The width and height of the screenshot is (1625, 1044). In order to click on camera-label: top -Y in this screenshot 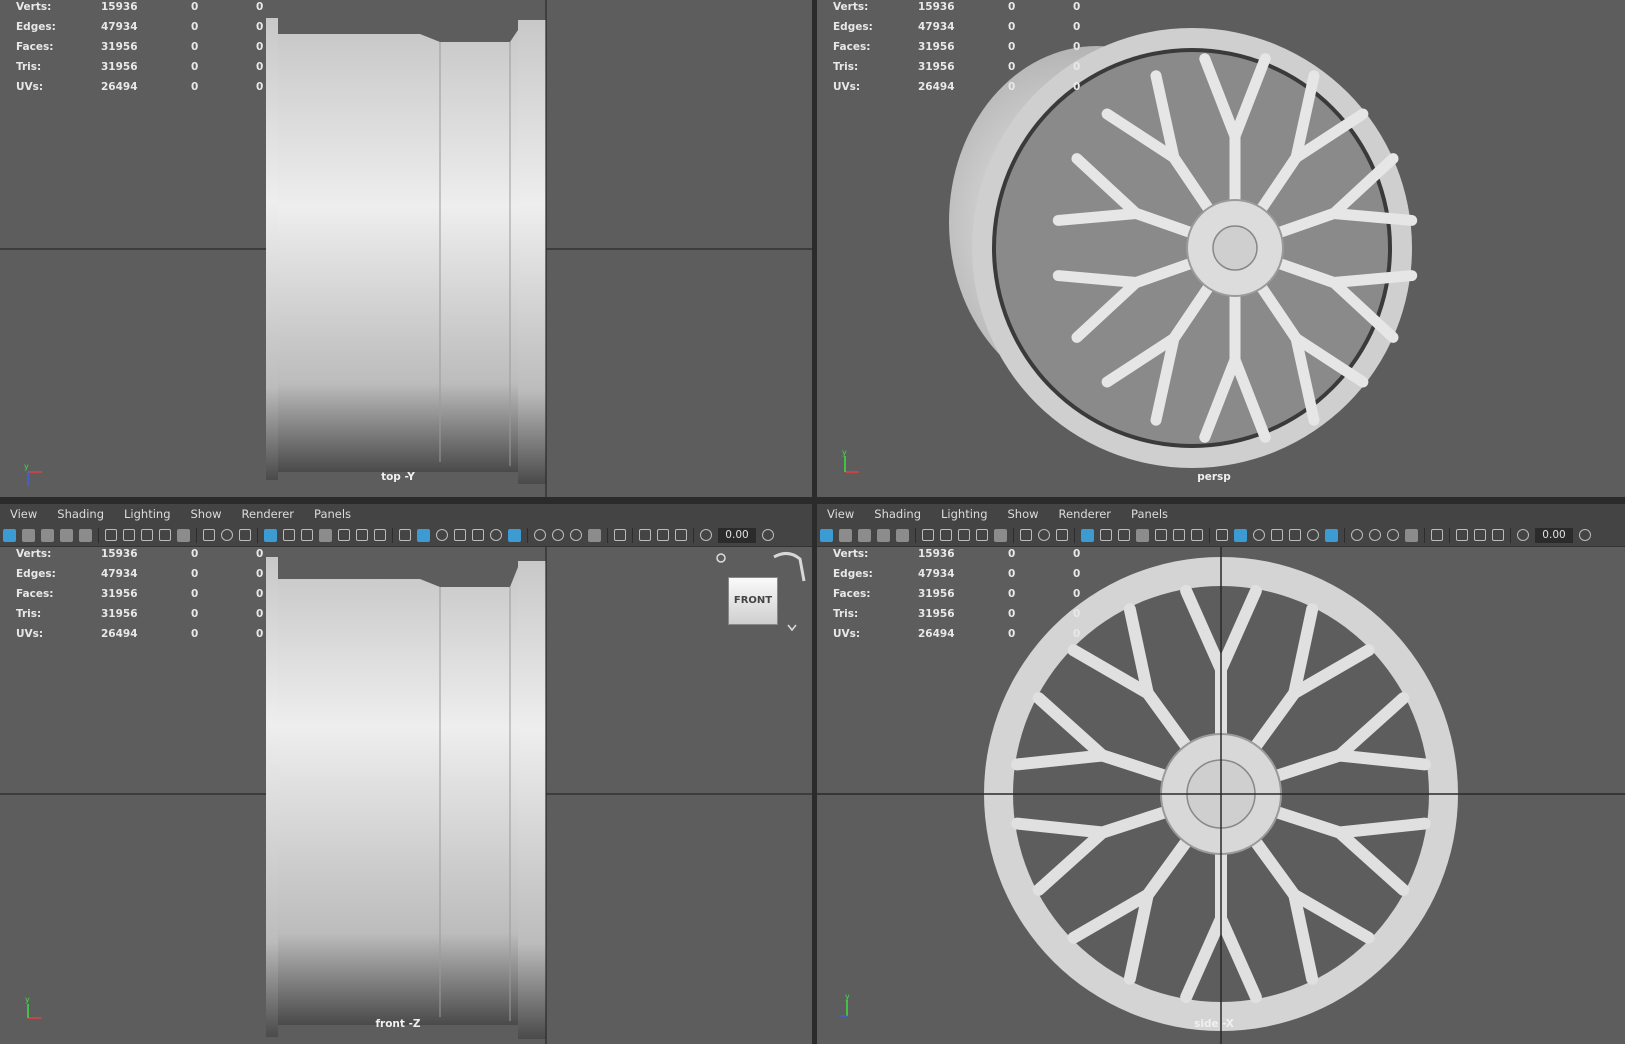, I will do `click(398, 477)`.